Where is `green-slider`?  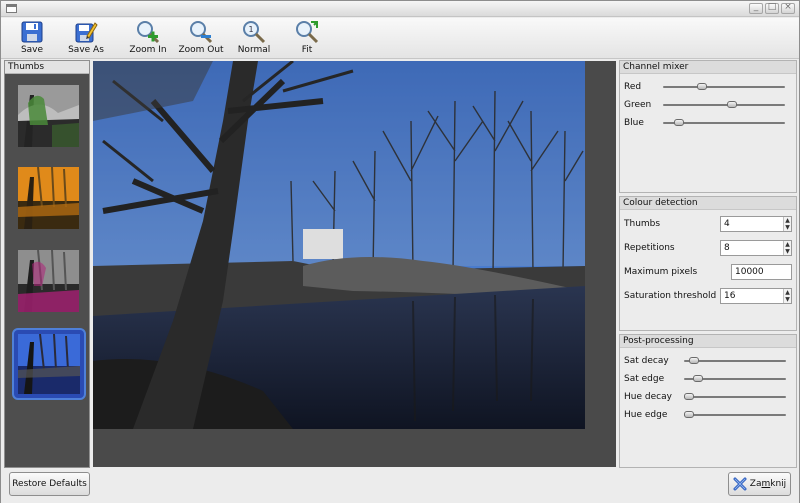
green-slider is located at coordinates (724, 105).